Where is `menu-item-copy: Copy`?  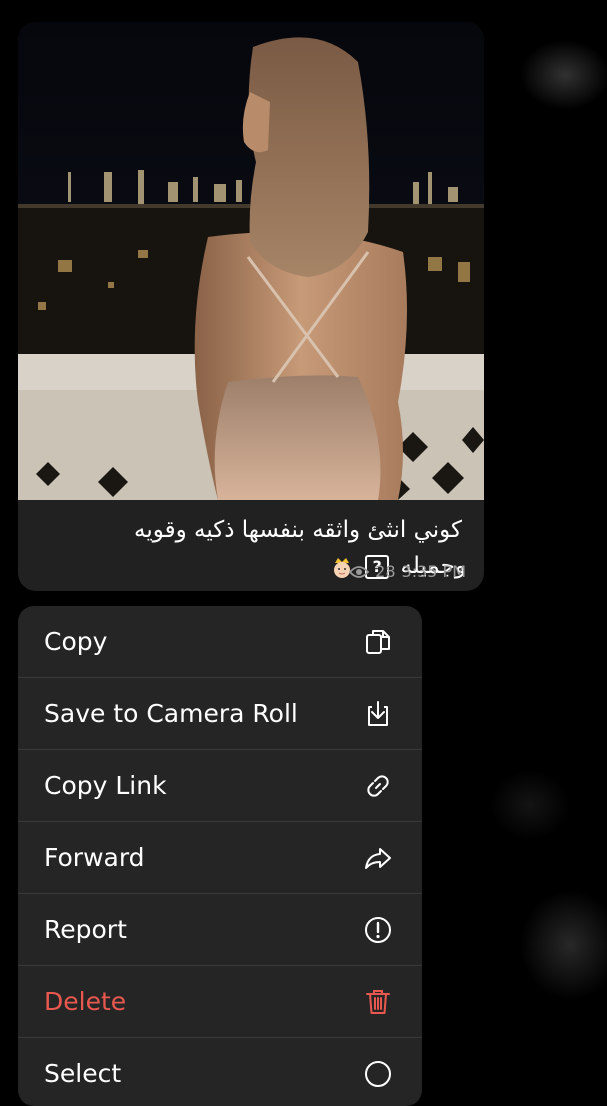
menu-item-copy: Copy is located at coordinates (220, 642).